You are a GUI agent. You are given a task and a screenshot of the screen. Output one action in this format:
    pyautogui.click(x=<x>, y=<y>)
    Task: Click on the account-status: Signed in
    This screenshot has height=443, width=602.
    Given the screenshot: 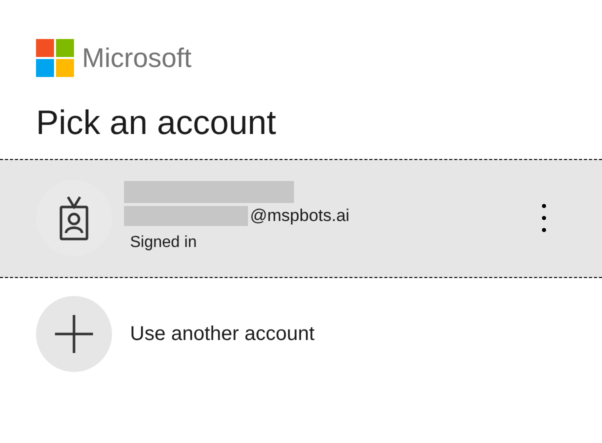 What is the action you would take?
    pyautogui.click(x=164, y=242)
    